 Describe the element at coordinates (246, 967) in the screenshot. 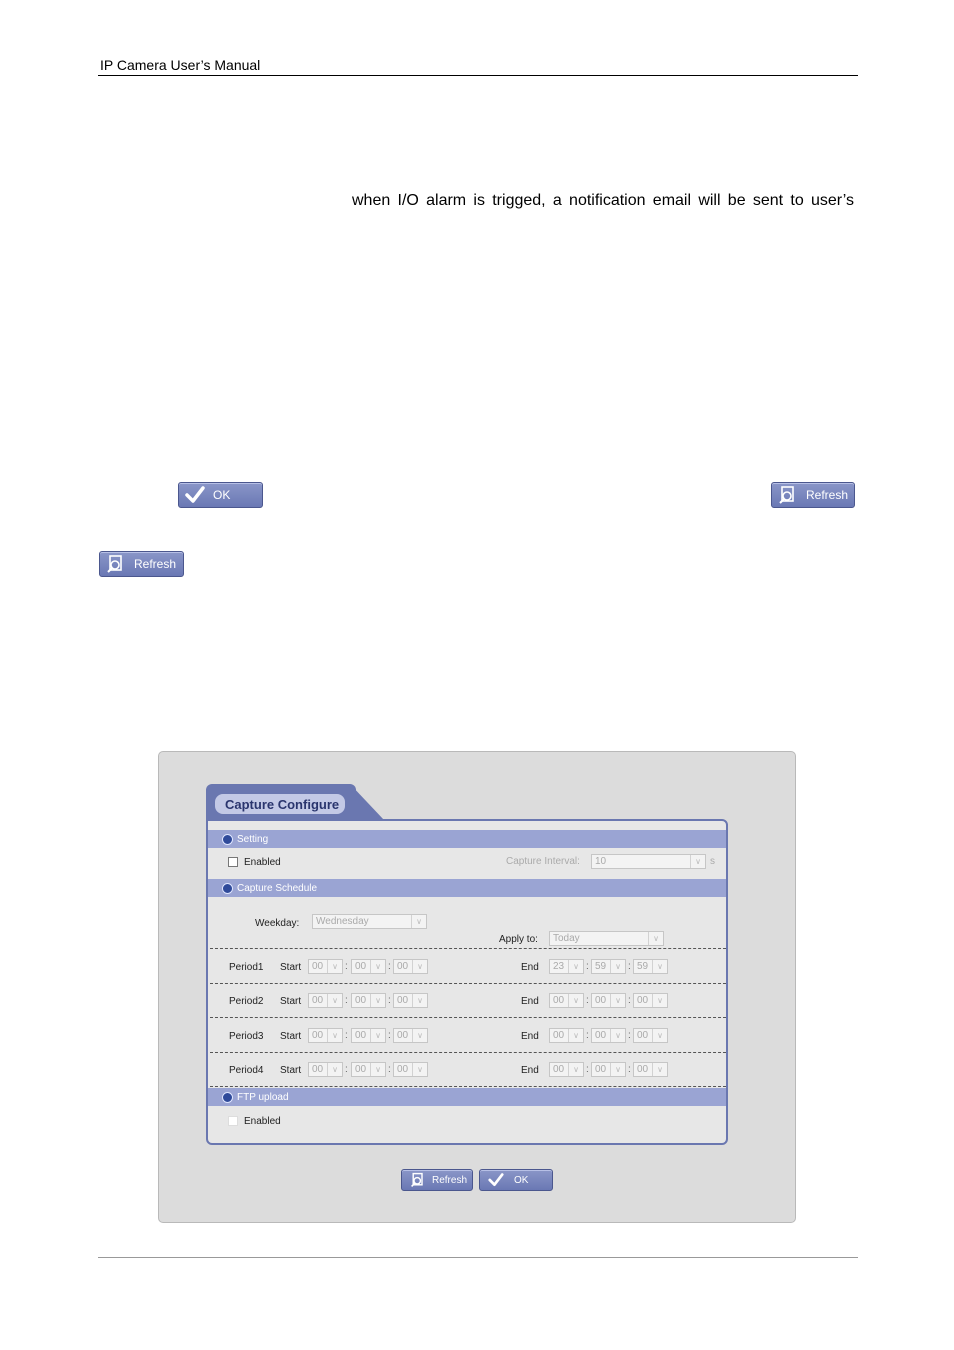

I see `period-label: Period1` at that location.